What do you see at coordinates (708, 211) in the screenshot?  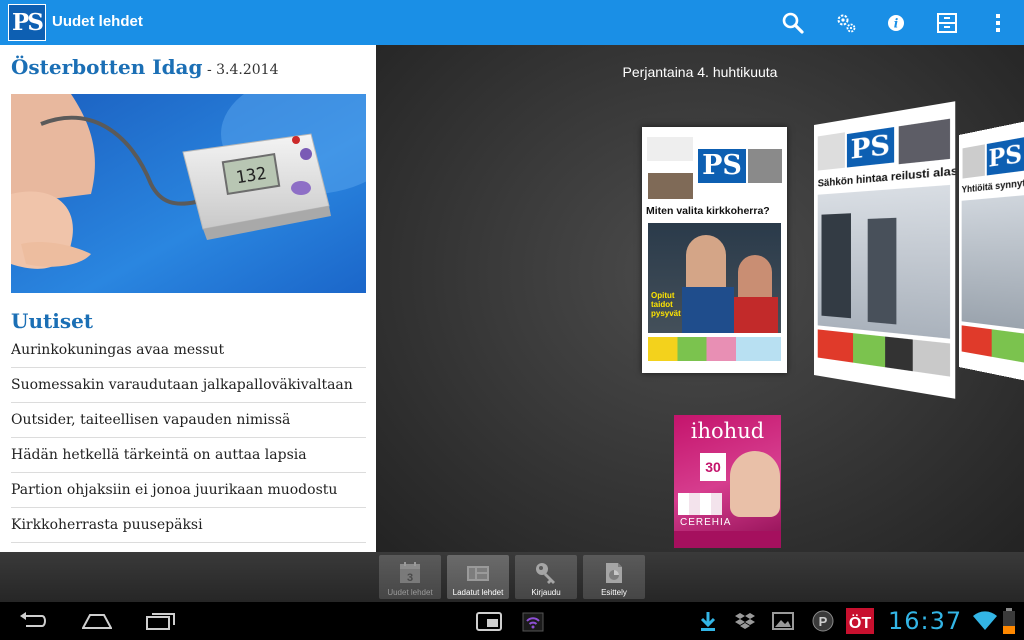 I see `cover-headline: Miten valita kirkkoherra?` at bounding box center [708, 211].